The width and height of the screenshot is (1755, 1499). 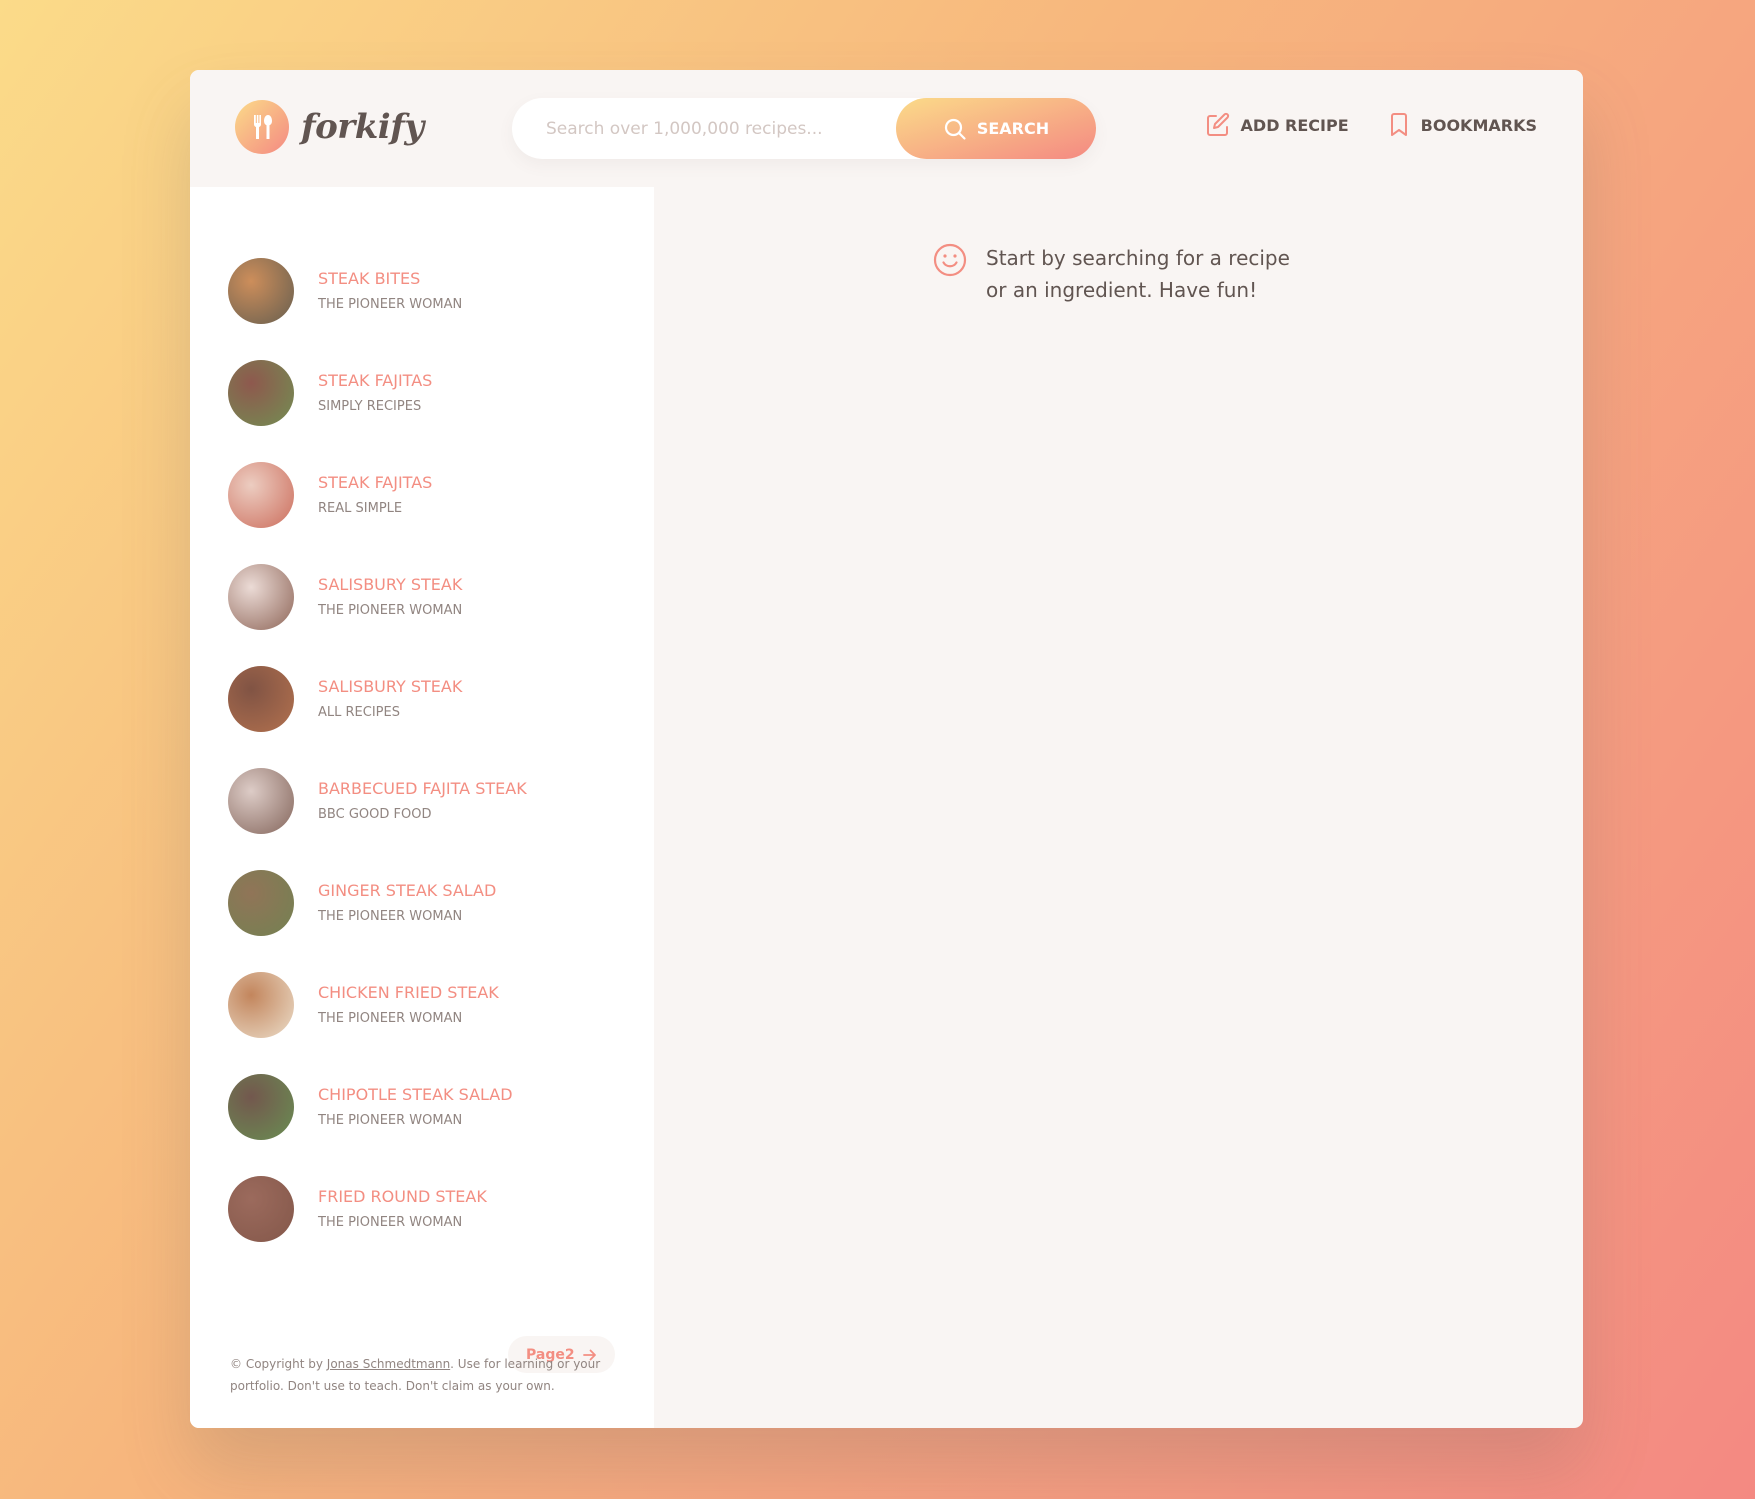 I want to click on bookmarks-label: BOOKMARKS, so click(x=1478, y=125).